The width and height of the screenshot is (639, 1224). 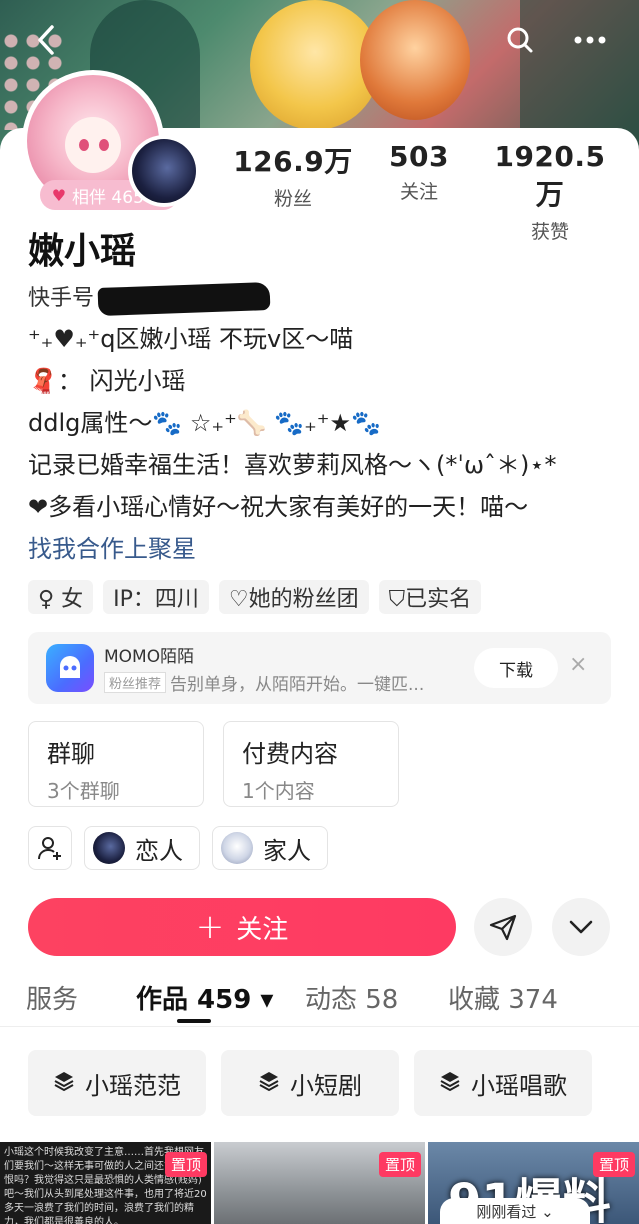 What do you see at coordinates (419, 156) in the screenshot?
I see `stat-number: 503` at bounding box center [419, 156].